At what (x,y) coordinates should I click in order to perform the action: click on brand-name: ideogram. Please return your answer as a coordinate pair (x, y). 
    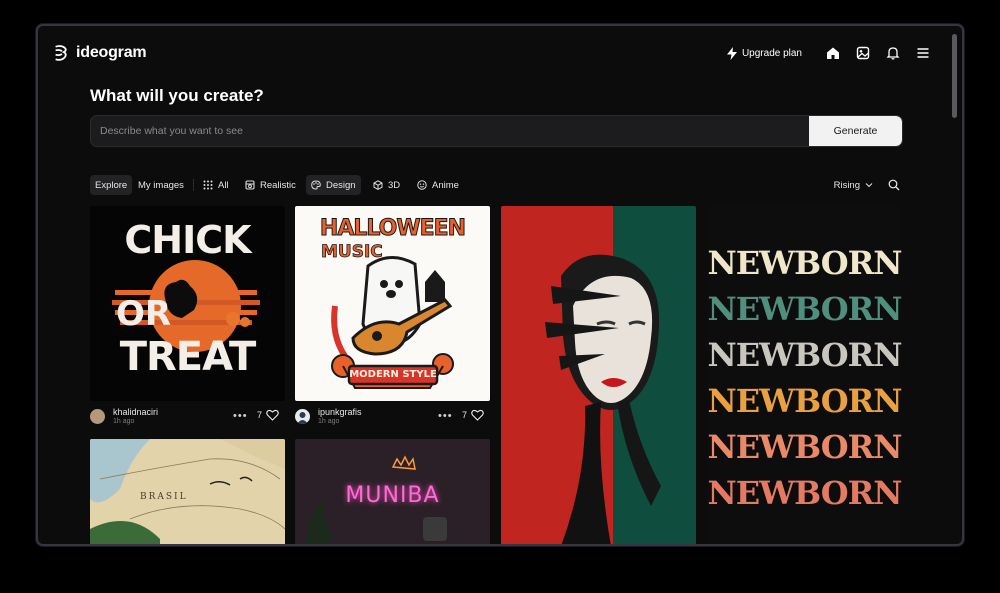
    Looking at the image, I should click on (111, 52).